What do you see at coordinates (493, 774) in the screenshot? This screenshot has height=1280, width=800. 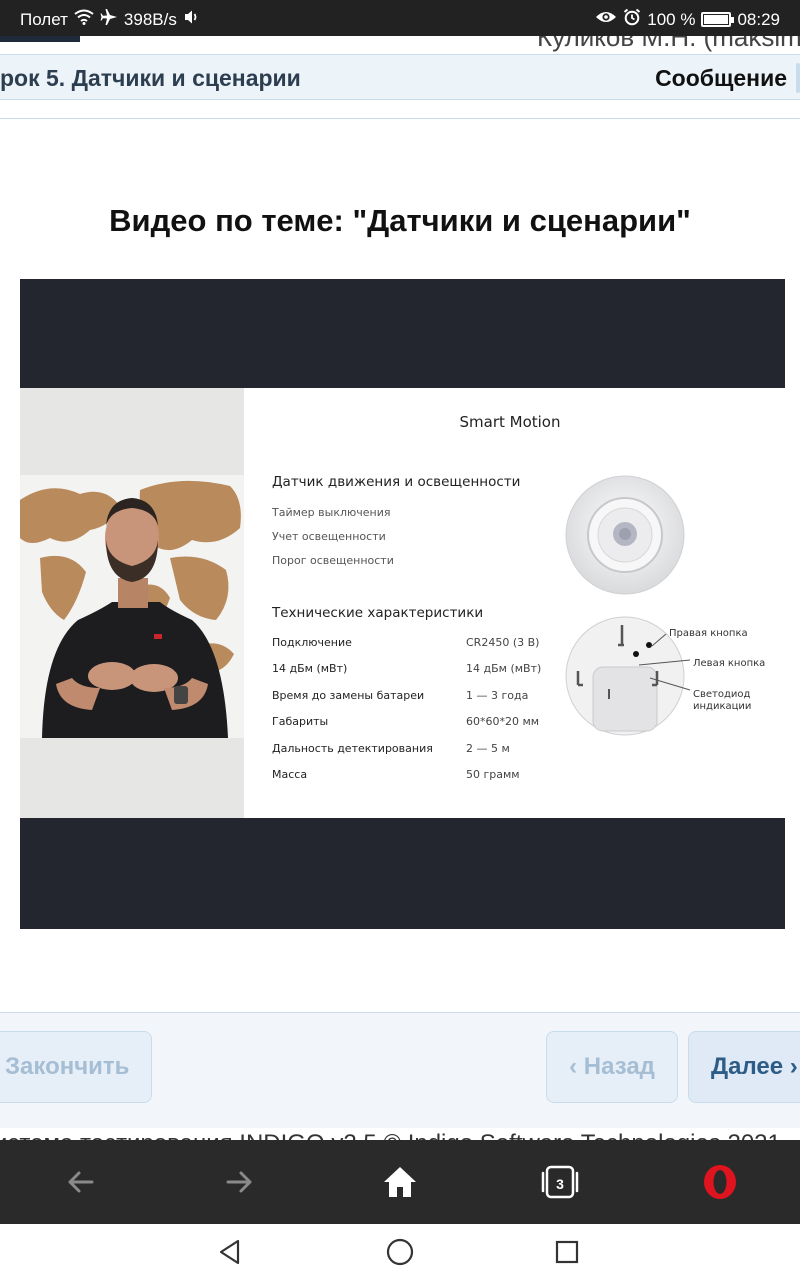 I see `spec-value: 50 грамм` at bounding box center [493, 774].